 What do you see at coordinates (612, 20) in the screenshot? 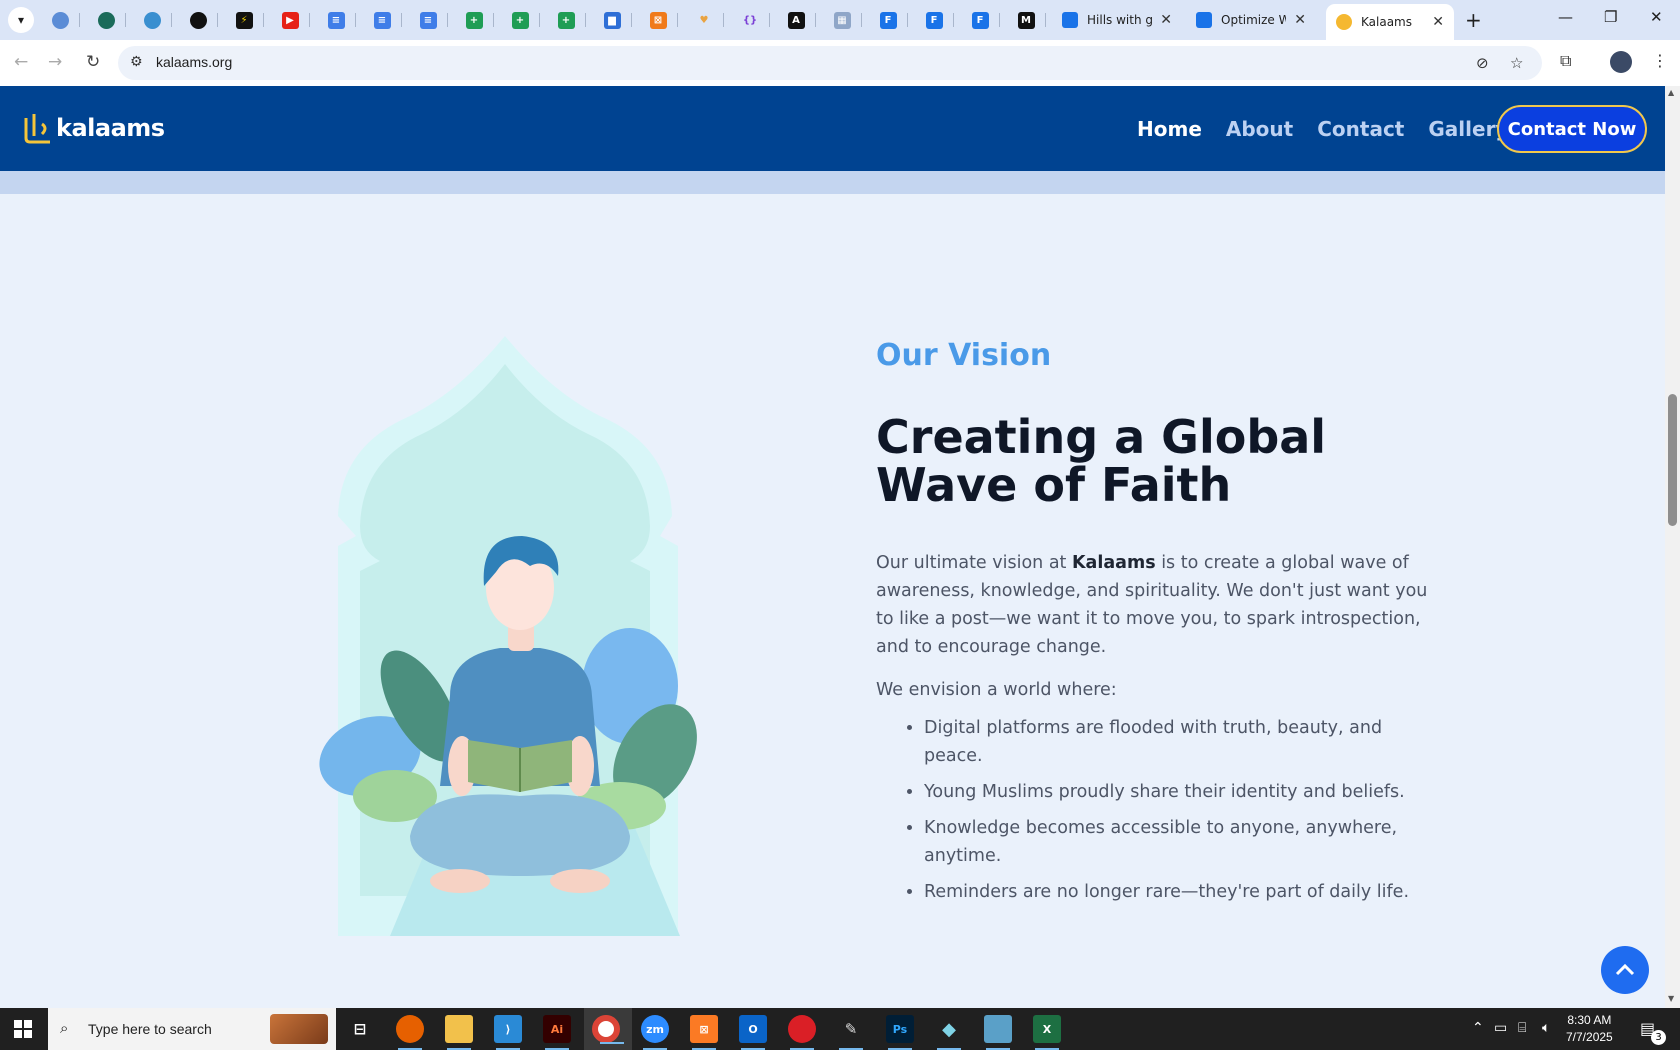
I see `pinned-tab: ▆` at bounding box center [612, 20].